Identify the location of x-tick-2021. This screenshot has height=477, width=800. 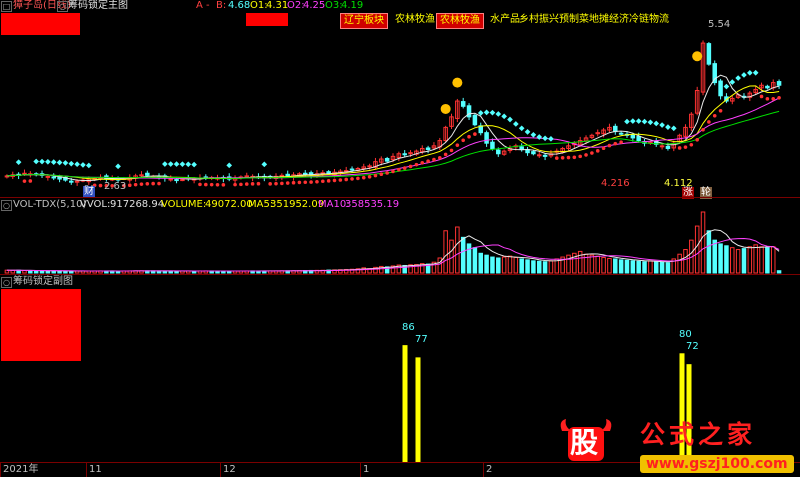
(0, 469).